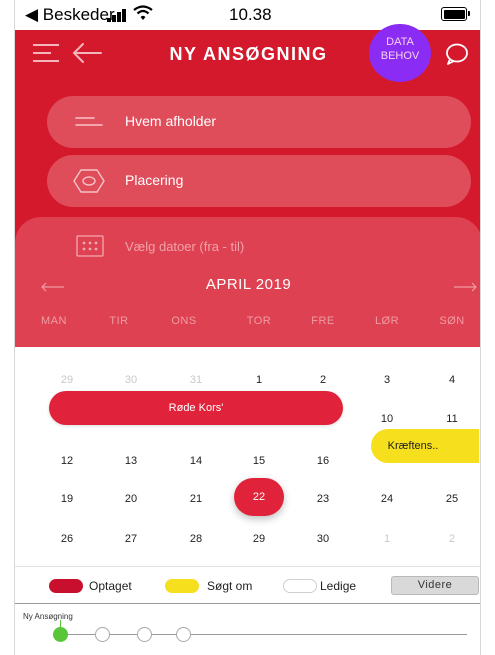 The image size is (495, 655). I want to click on occupied-label: Optaget, so click(110, 586).